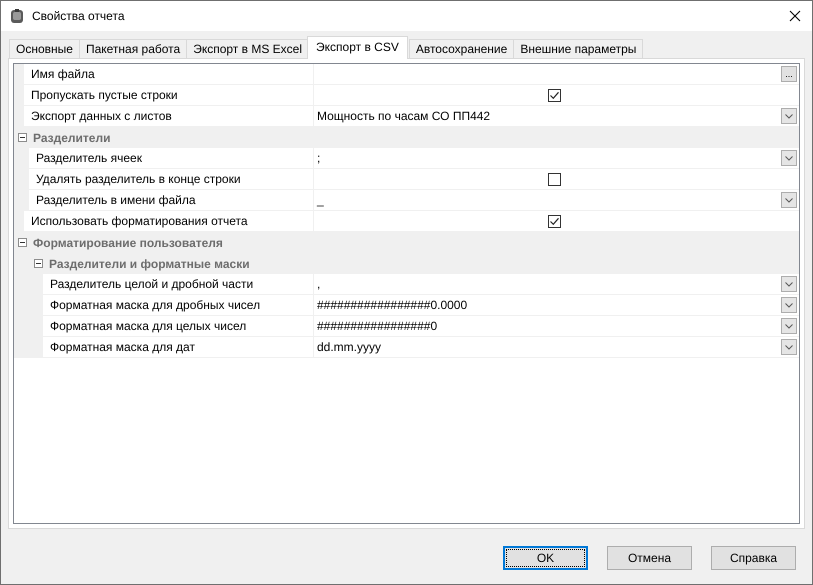 The height and width of the screenshot is (585, 813). I want to click on property-label: Форматная маска для целых чисел, so click(147, 326).